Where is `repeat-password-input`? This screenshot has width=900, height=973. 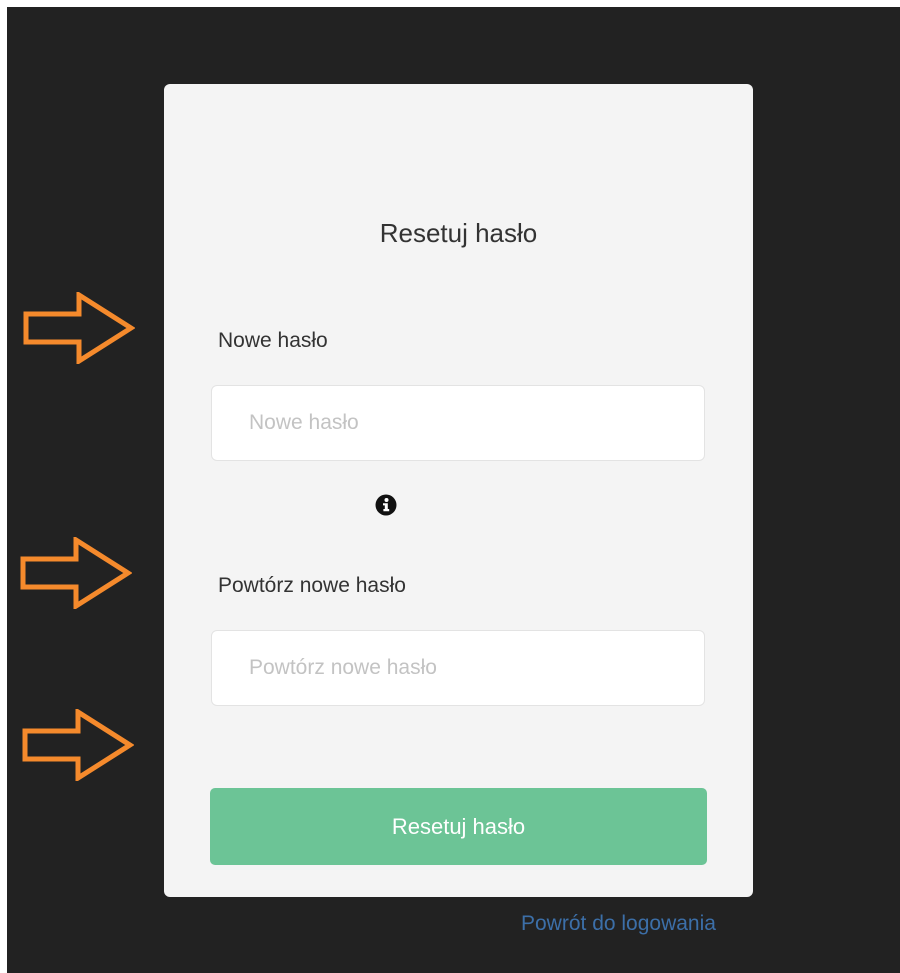 repeat-password-input is located at coordinates (458, 668).